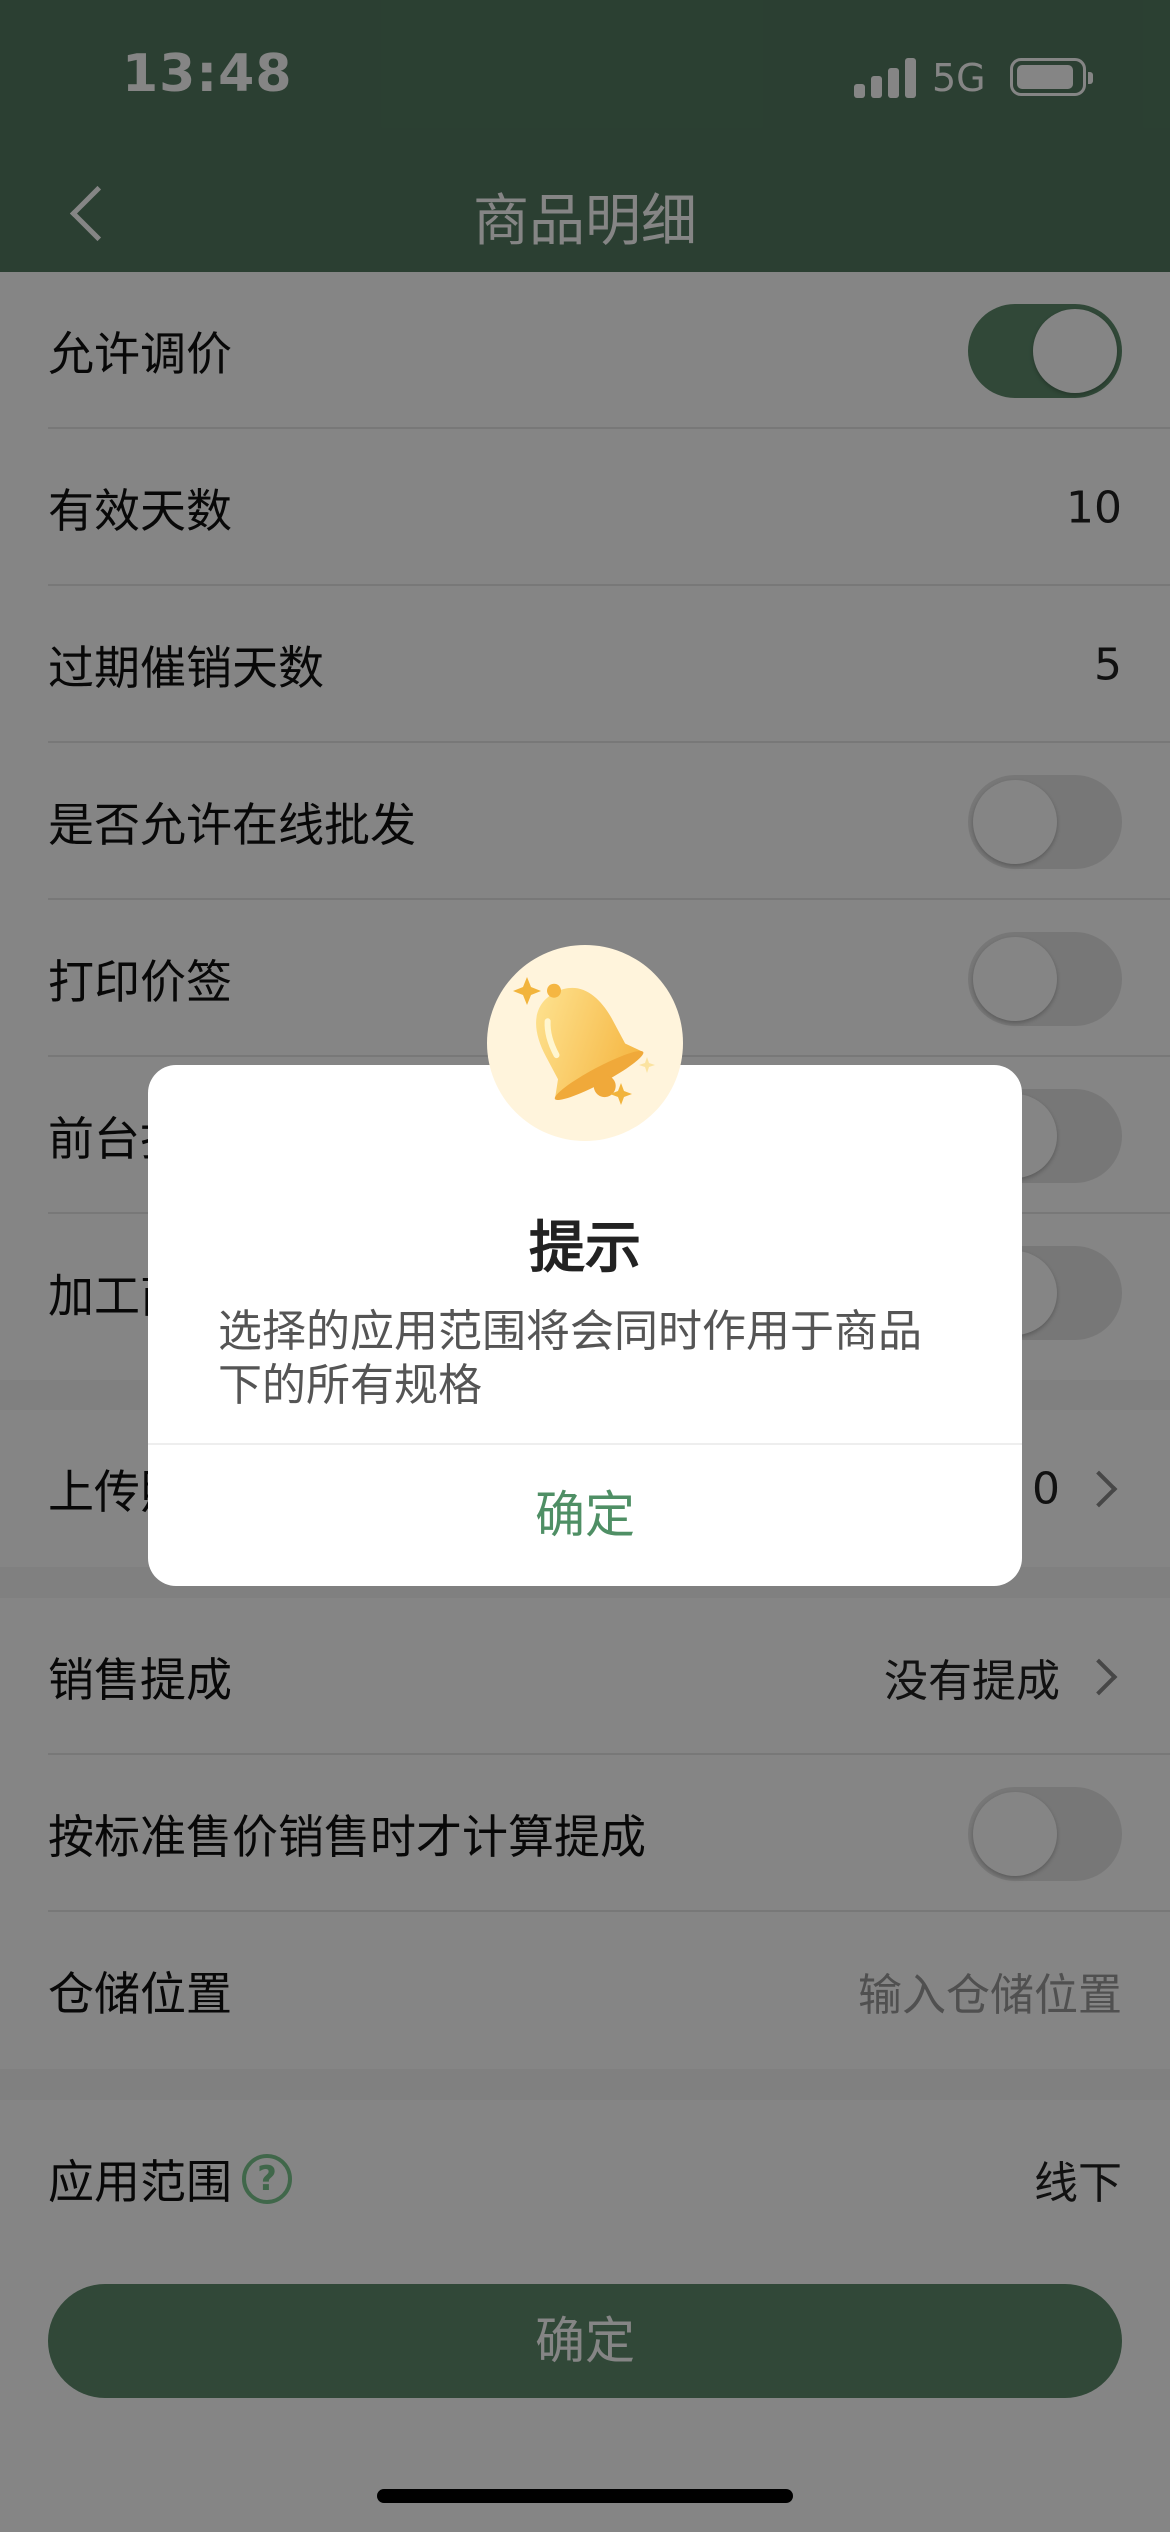 This screenshot has width=1170, height=2532. Describe the element at coordinates (585, 1515) in the screenshot. I see `dialog-confirm-button: 确定` at that location.